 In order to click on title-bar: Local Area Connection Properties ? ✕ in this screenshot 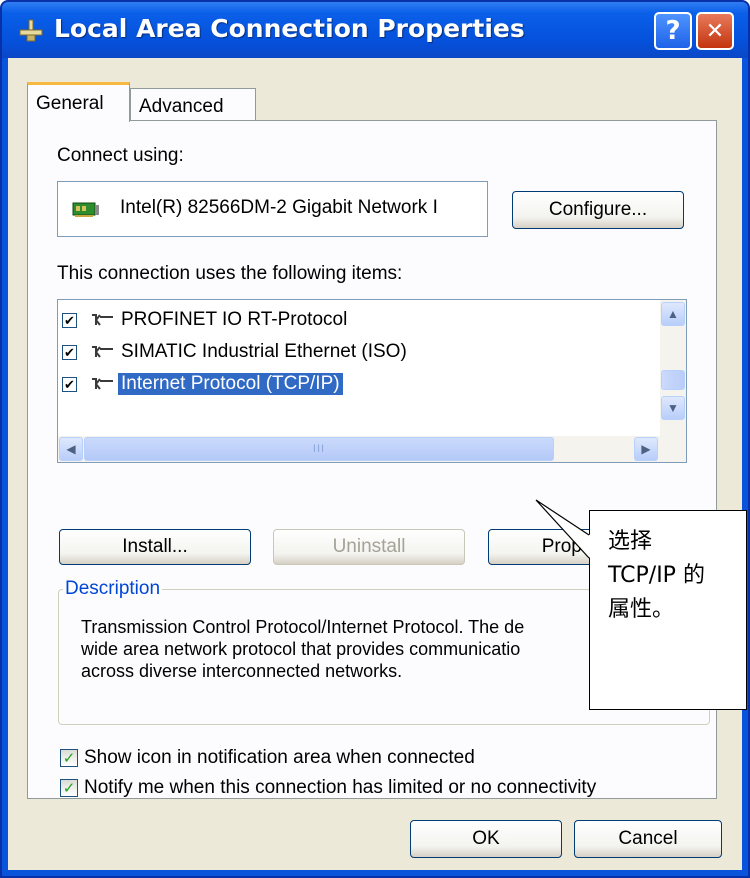, I will do `click(375, 30)`.